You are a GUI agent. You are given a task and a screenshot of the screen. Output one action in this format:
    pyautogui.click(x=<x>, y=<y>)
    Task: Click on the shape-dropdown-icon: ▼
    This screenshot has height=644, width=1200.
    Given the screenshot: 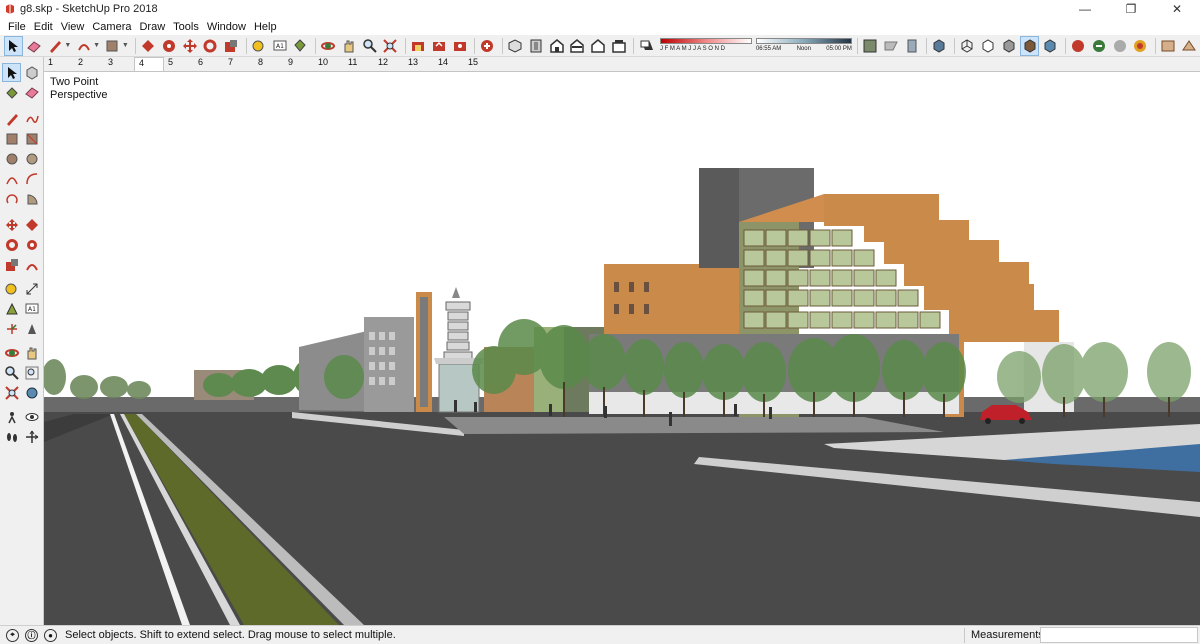 What is the action you would take?
    pyautogui.click(x=125, y=45)
    